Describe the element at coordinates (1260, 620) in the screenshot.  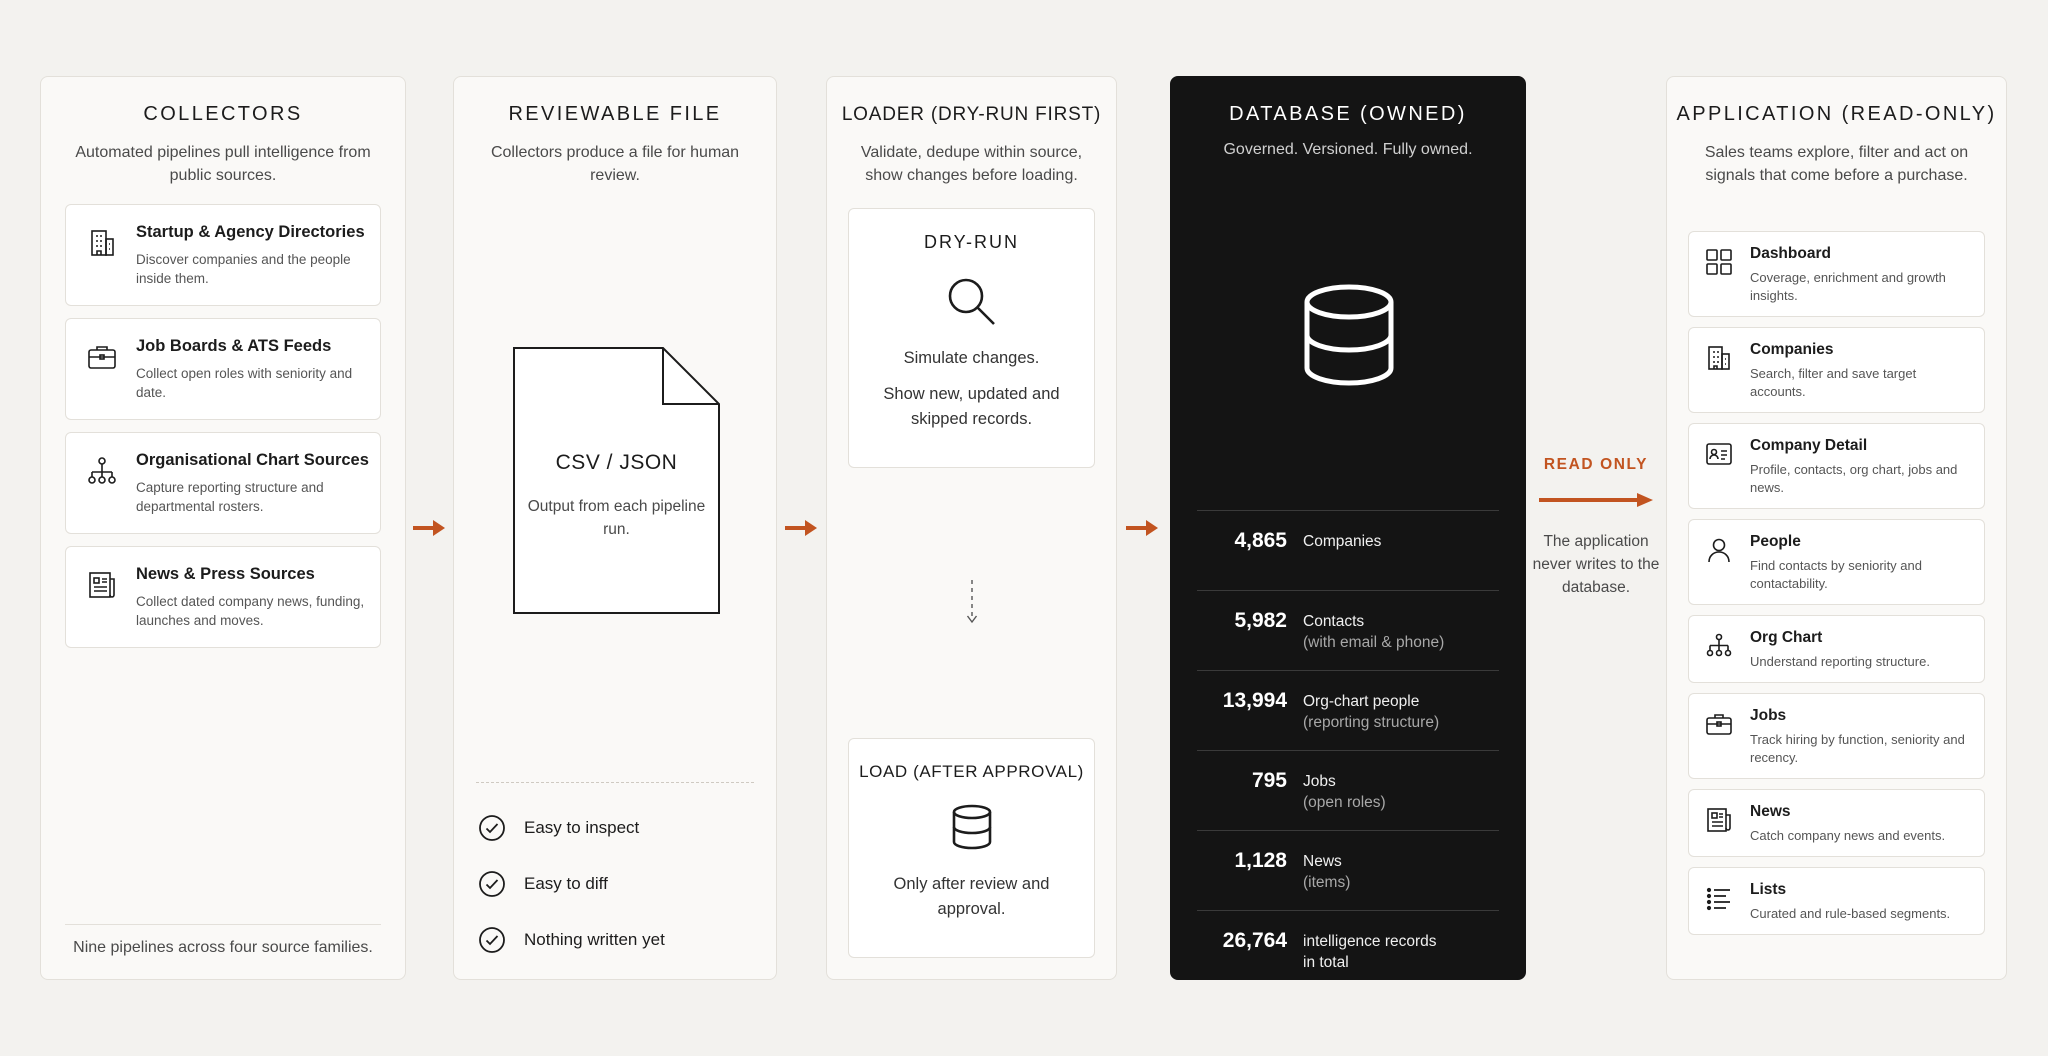
I see `stat-value: 5,982` at that location.